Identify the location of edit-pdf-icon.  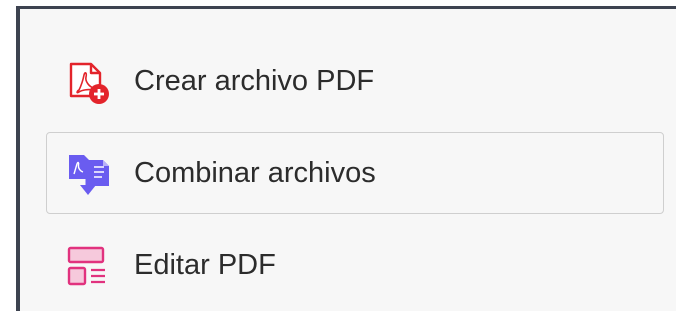
(89, 267).